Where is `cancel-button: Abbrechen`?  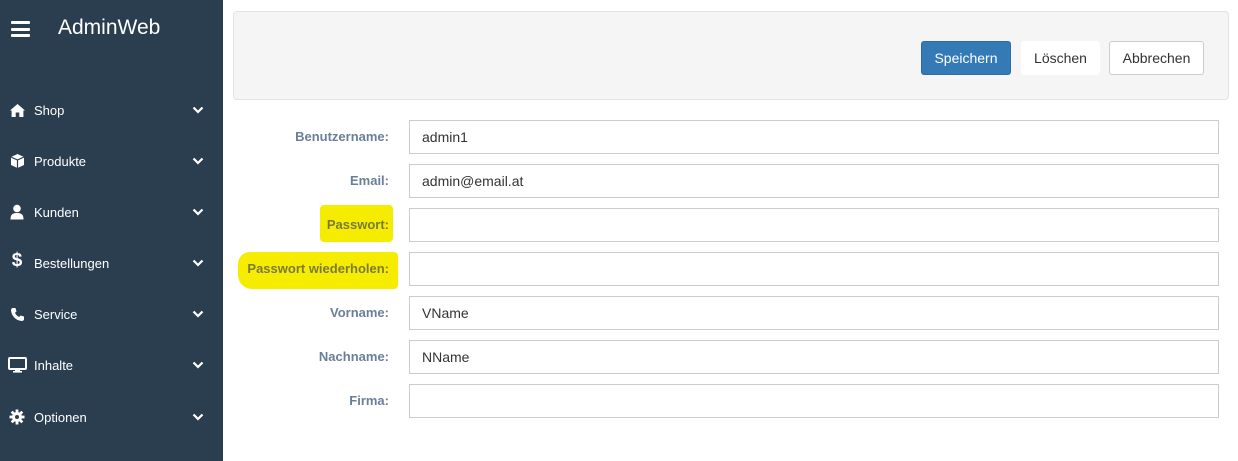 cancel-button: Abbrechen is located at coordinates (1156, 58).